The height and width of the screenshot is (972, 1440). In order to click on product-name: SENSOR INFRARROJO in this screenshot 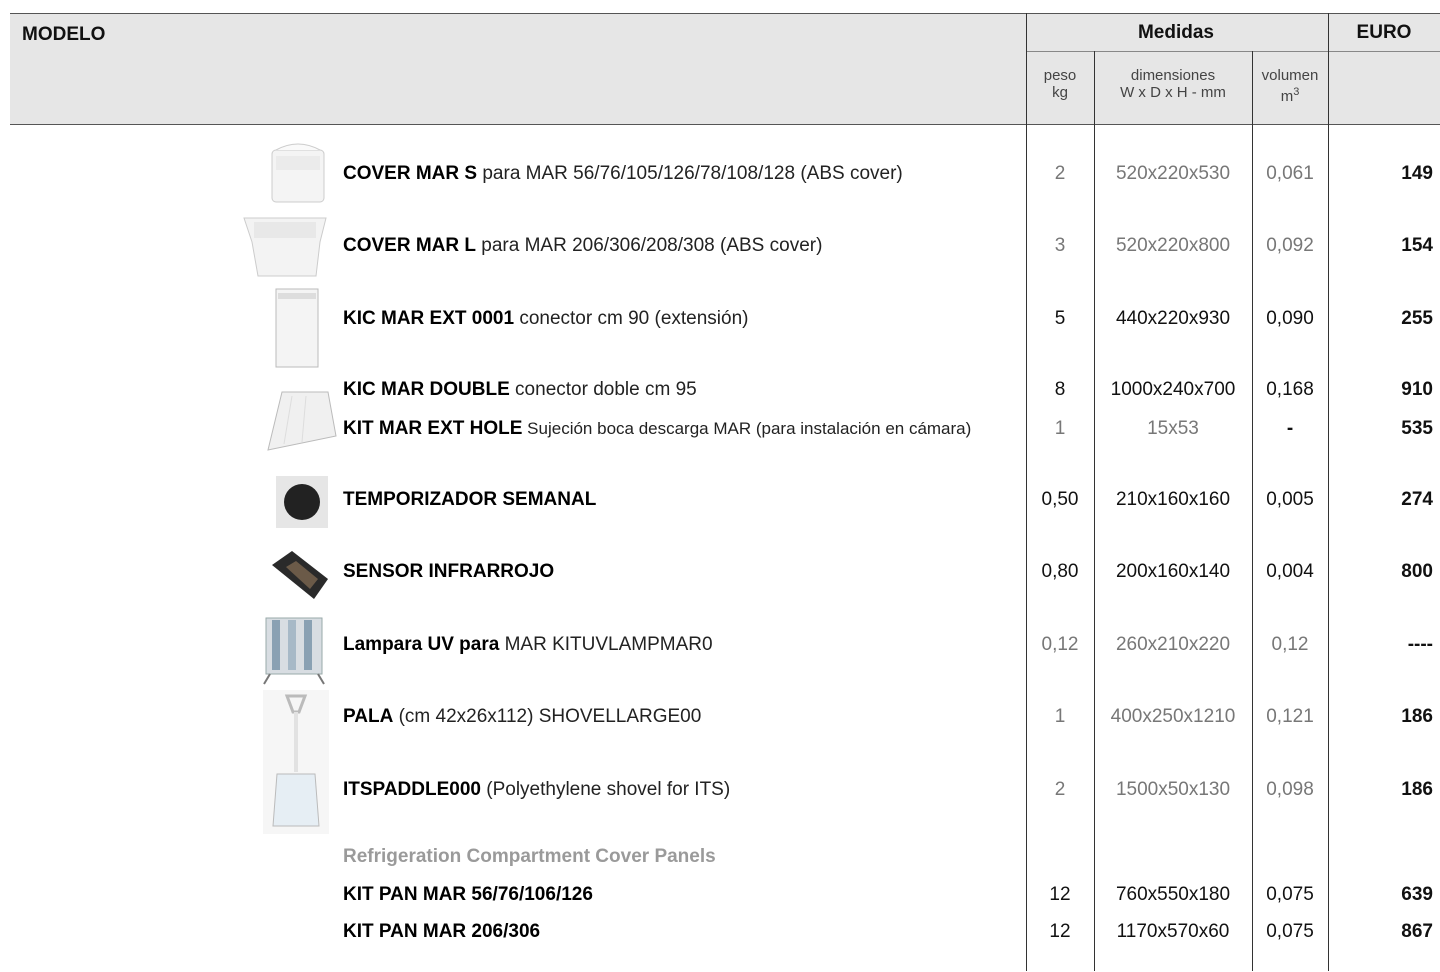, I will do `click(449, 571)`.